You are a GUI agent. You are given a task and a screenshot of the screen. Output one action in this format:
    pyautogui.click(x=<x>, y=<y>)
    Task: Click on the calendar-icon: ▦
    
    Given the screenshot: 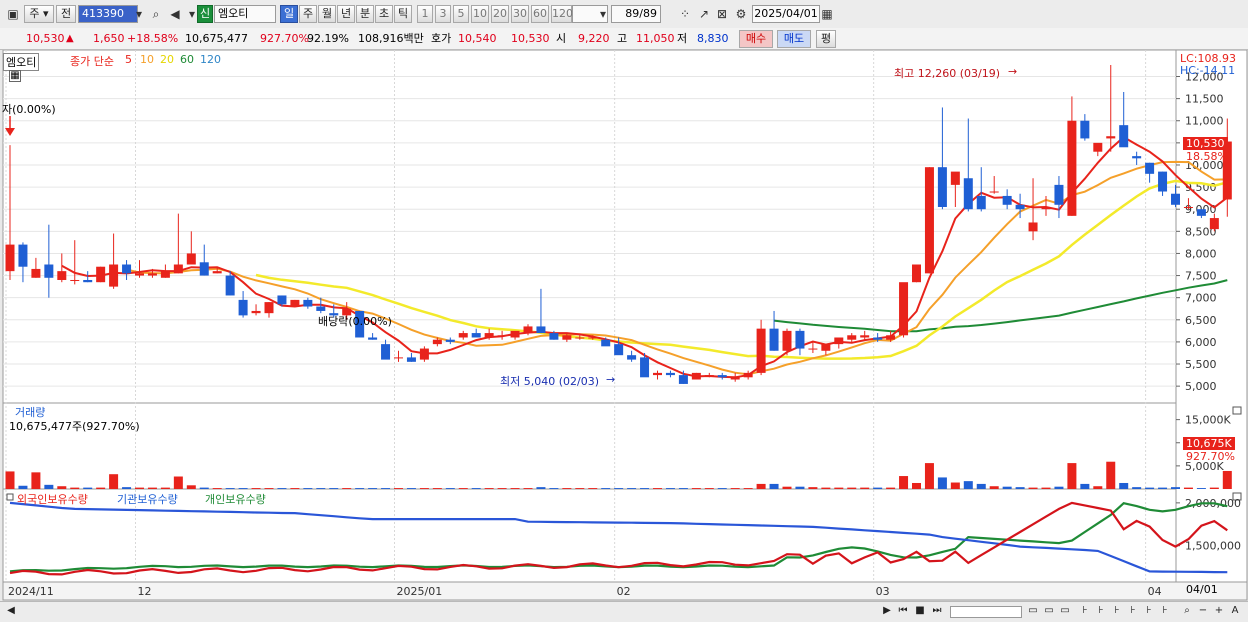 What is the action you would take?
    pyautogui.click(x=827, y=14)
    